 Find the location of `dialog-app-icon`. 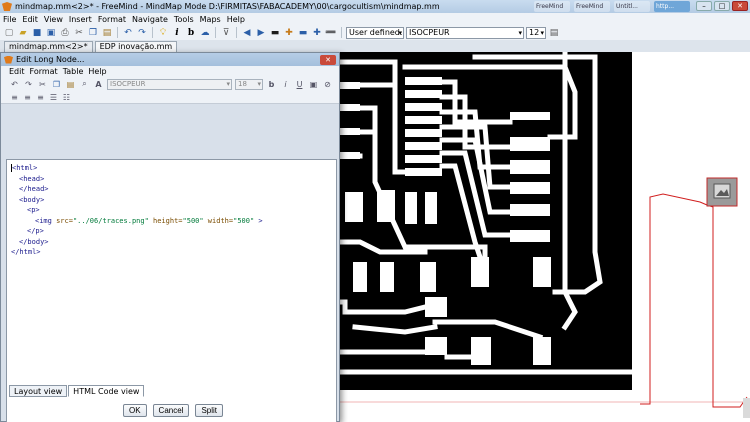

dialog-app-icon is located at coordinates (8, 59).